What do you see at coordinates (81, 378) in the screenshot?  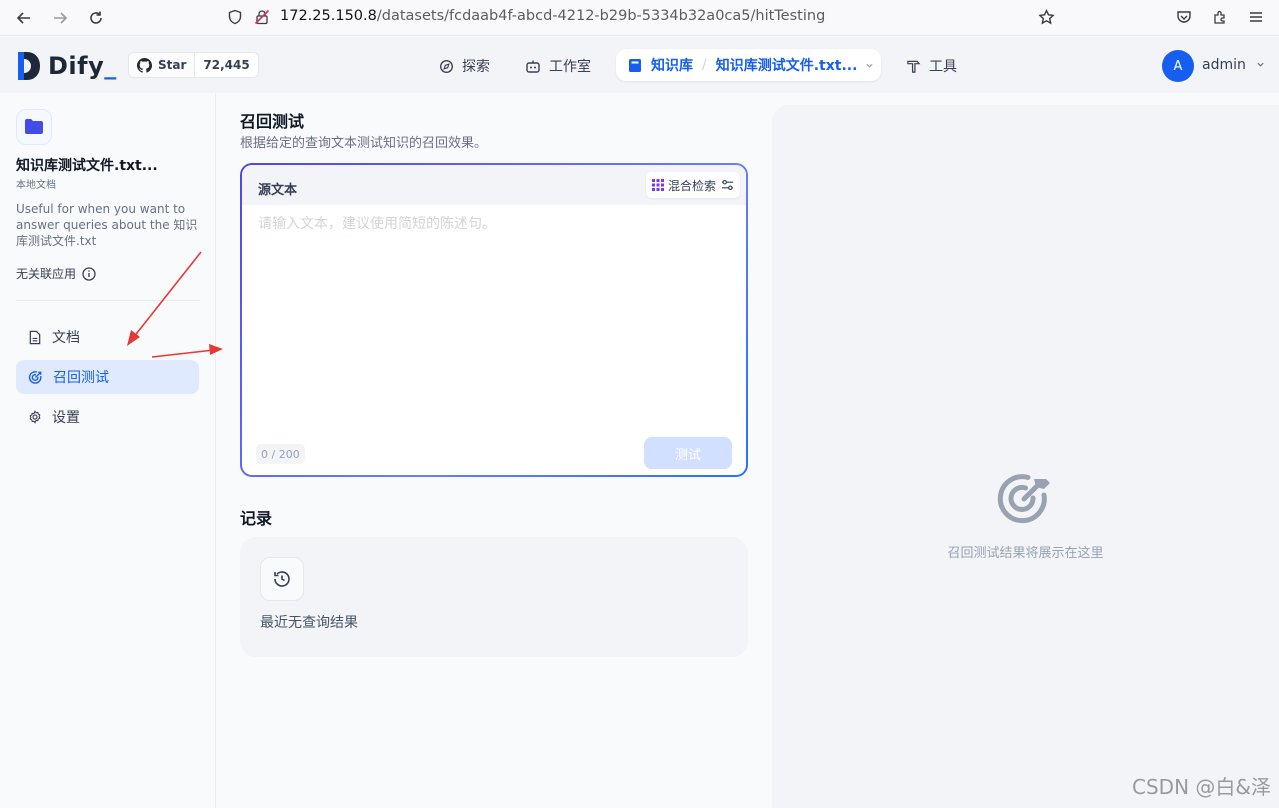 I see `sidebar-item-label: 召回测试` at bounding box center [81, 378].